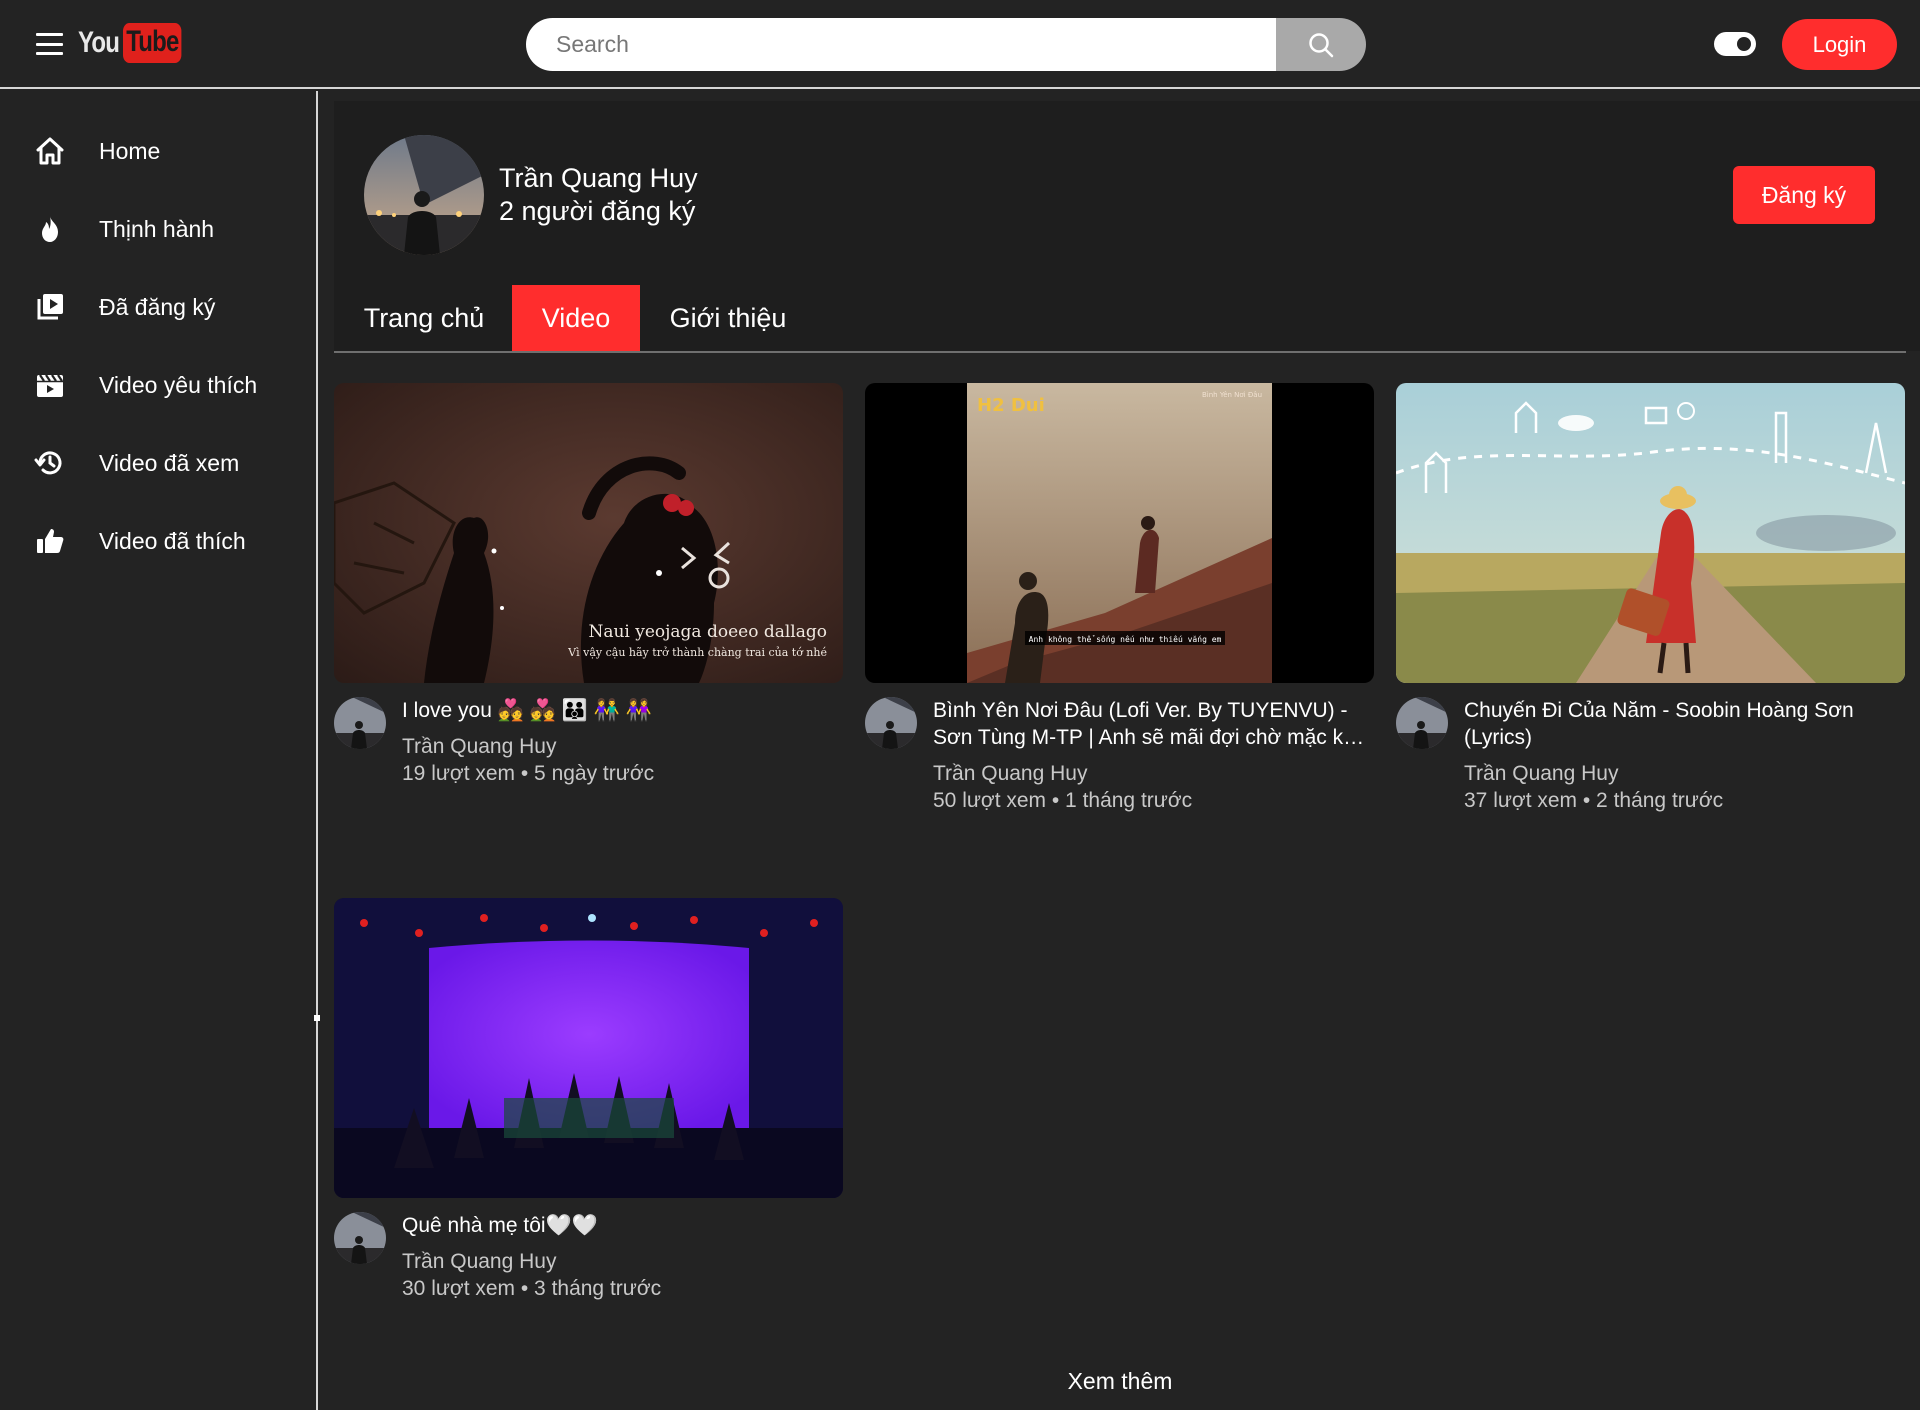  I want to click on youtube-logo: You Tube, so click(137, 43).